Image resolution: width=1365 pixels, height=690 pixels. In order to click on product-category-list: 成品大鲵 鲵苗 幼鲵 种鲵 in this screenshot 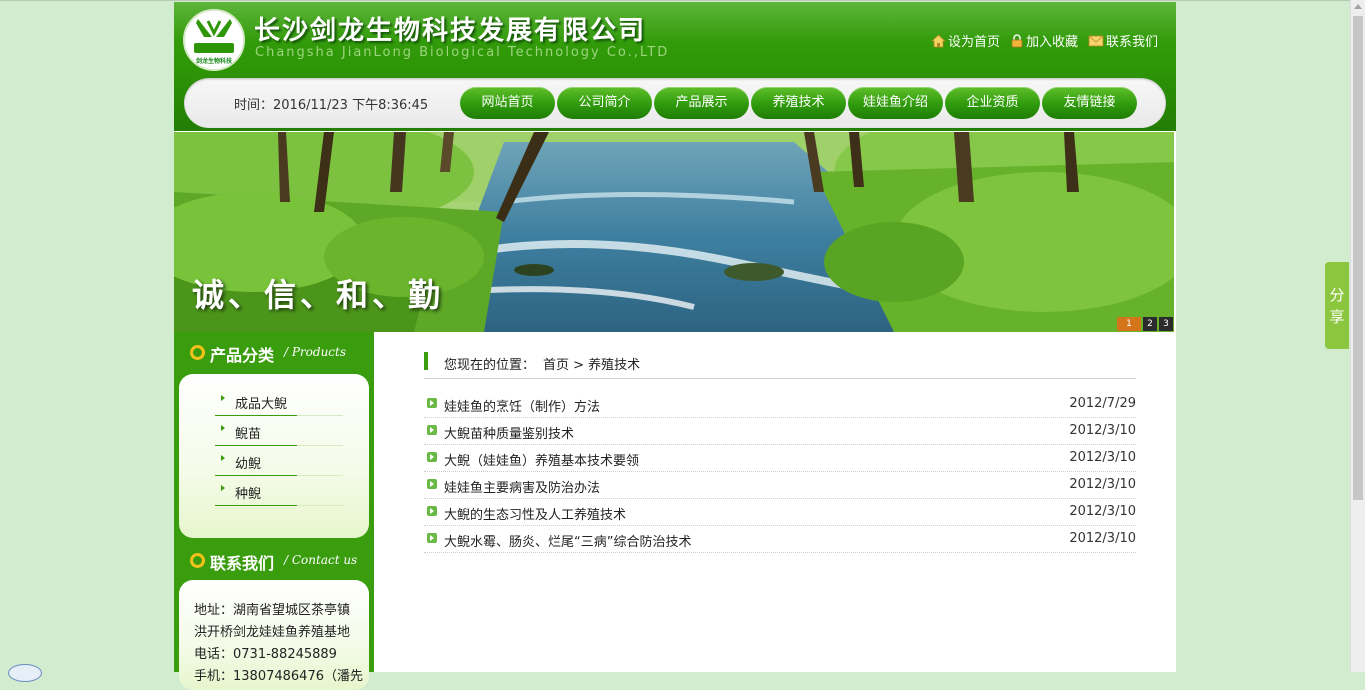, I will do `click(279, 446)`.